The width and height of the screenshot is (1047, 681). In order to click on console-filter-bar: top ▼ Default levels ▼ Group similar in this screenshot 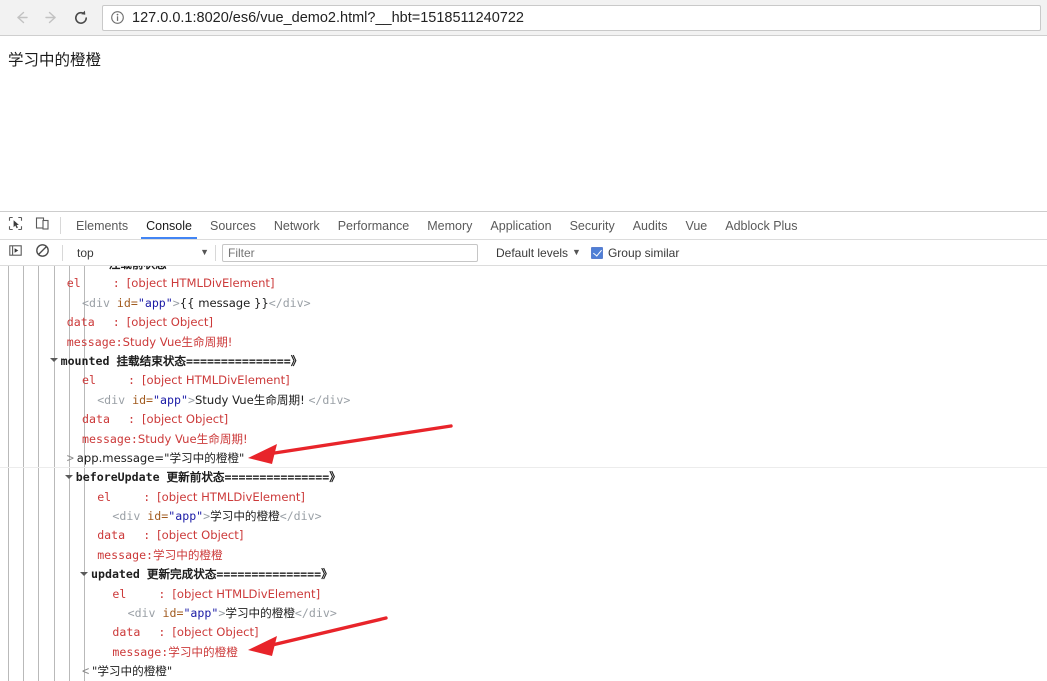, I will do `click(523, 253)`.